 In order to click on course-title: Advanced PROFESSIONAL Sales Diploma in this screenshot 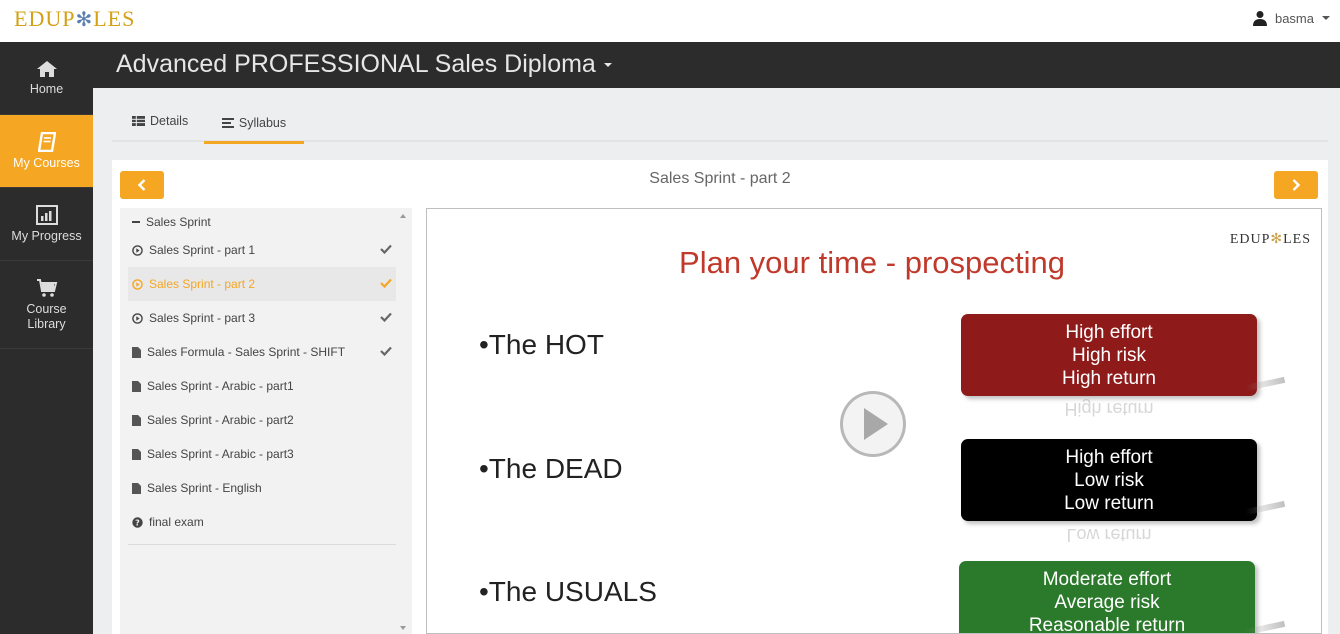, I will do `click(356, 64)`.